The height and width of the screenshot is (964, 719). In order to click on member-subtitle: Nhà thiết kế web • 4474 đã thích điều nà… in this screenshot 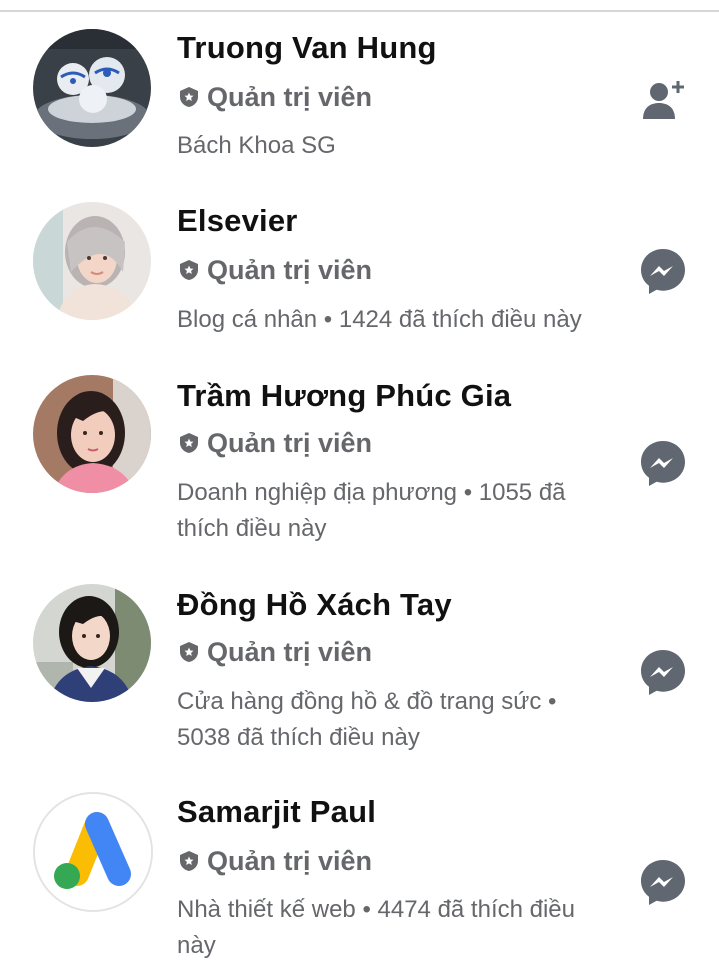, I will do `click(376, 927)`.